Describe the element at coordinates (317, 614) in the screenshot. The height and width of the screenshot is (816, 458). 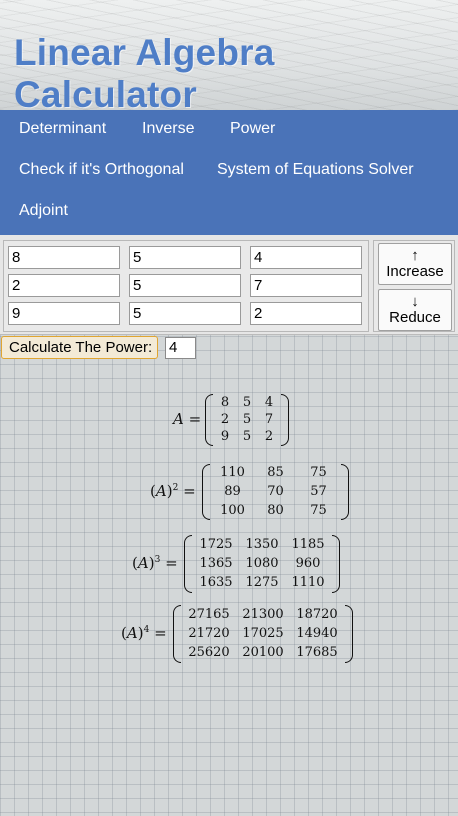
I see `result-cell: 18720` at that location.